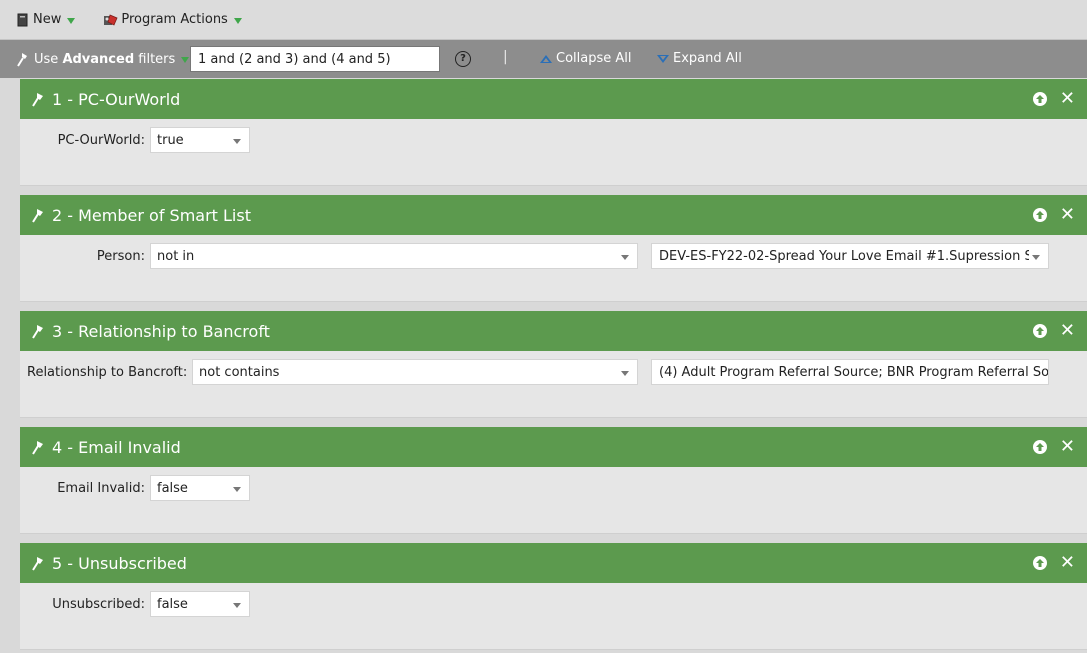 The height and width of the screenshot is (653, 1087). I want to click on help-icon: ?, so click(463, 59).